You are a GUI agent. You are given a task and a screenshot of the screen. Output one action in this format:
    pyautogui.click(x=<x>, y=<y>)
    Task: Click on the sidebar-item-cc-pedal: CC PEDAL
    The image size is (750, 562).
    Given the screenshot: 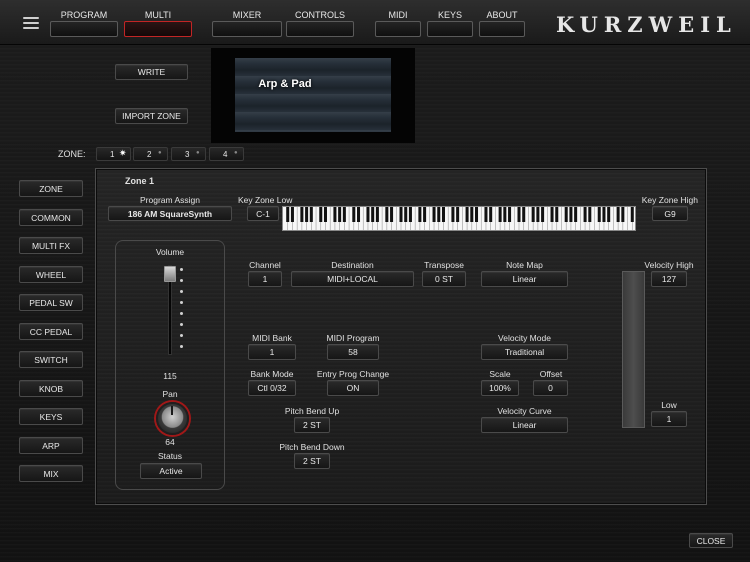 What is the action you would take?
    pyautogui.click(x=51, y=331)
    